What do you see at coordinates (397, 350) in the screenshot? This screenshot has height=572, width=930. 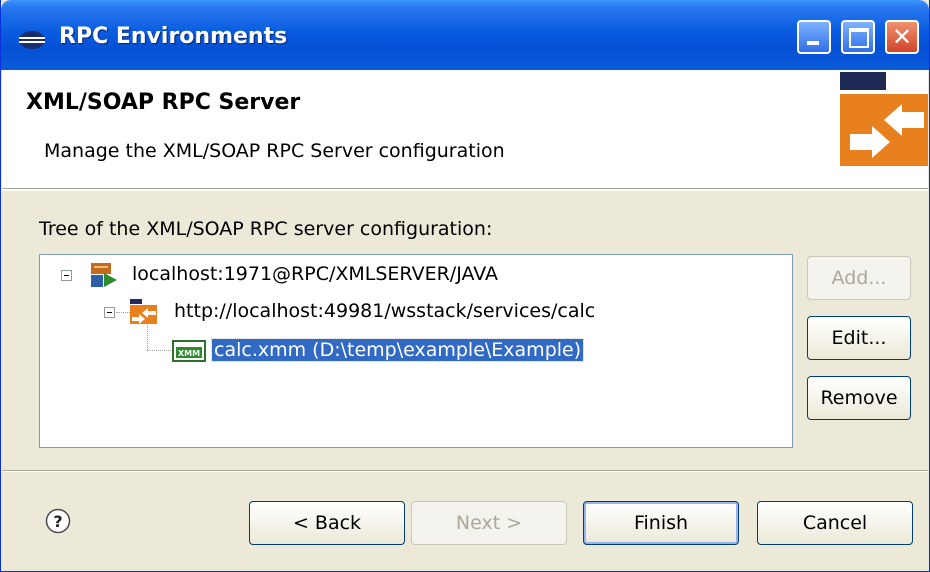 I see `tree-node-xmm-file: calc.xmm (D:\temp\example\Example)` at bounding box center [397, 350].